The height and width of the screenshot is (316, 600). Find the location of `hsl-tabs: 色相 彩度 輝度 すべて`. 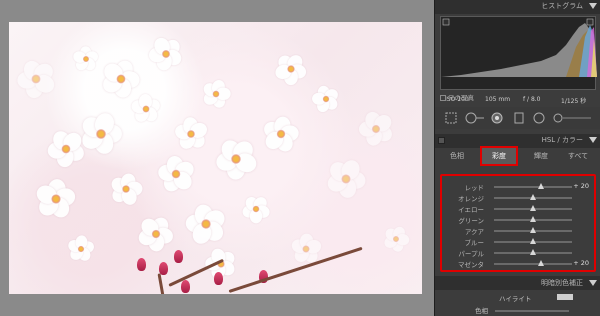

hsl-tabs: 色相 彩度 輝度 すべて is located at coordinates (519, 156).